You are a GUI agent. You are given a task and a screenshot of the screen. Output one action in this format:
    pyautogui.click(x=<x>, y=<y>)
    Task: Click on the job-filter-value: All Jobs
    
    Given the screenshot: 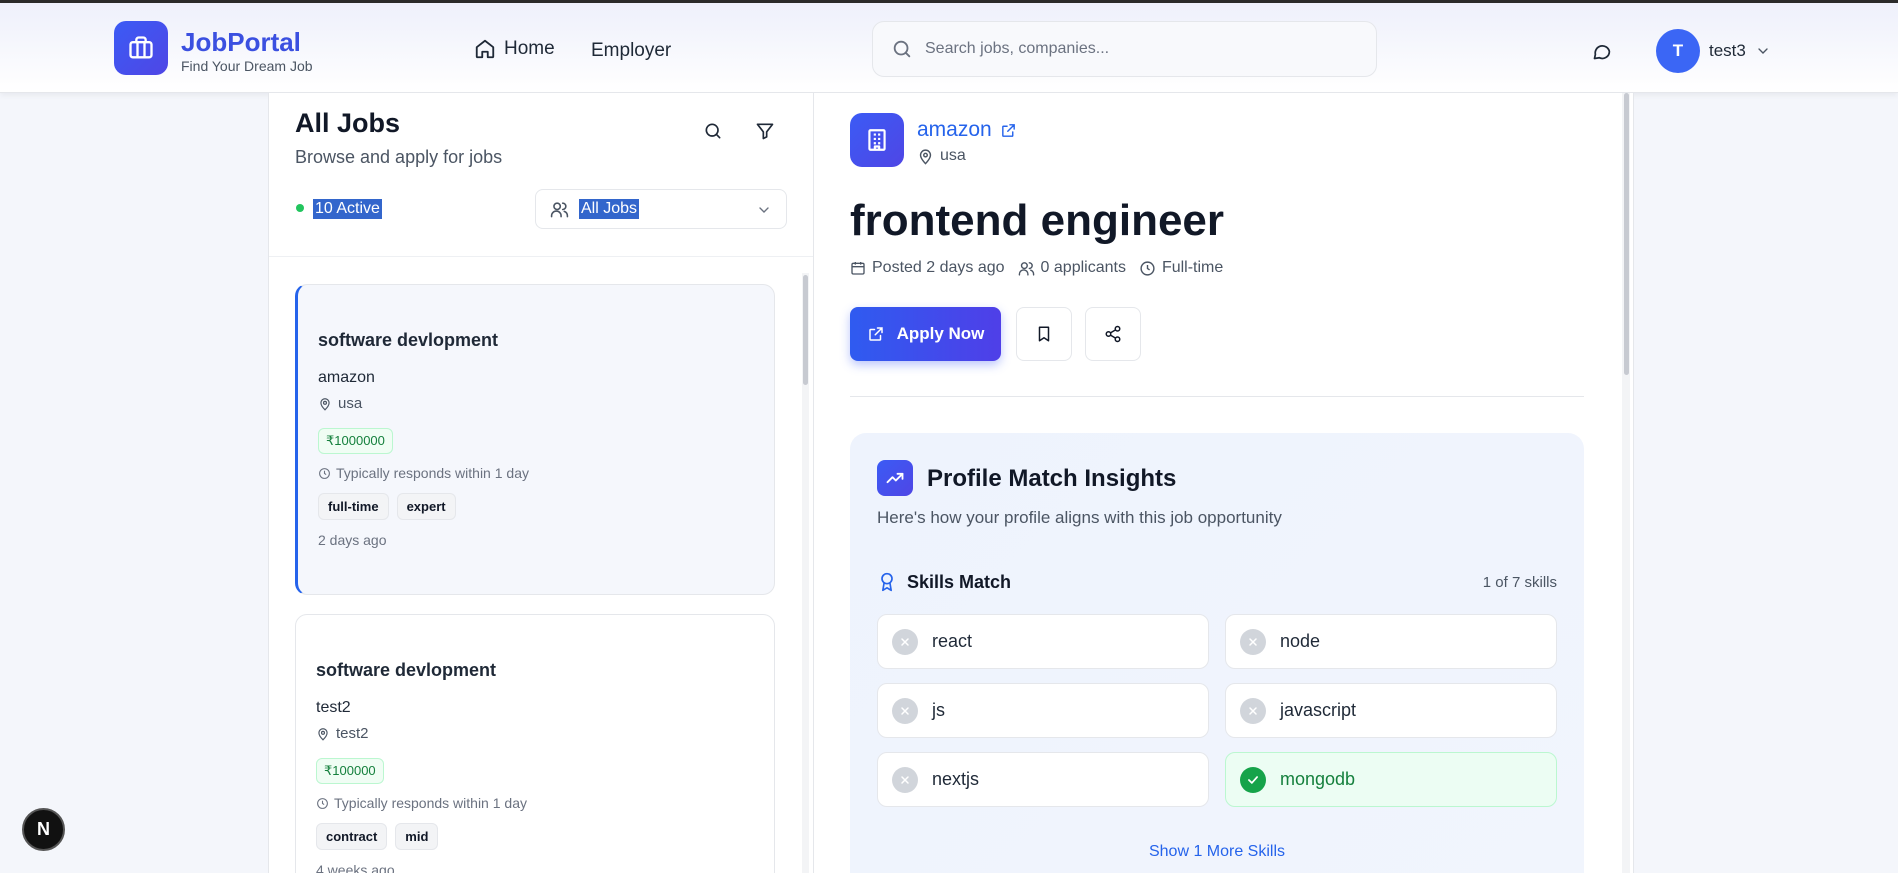 What is the action you would take?
    pyautogui.click(x=609, y=209)
    